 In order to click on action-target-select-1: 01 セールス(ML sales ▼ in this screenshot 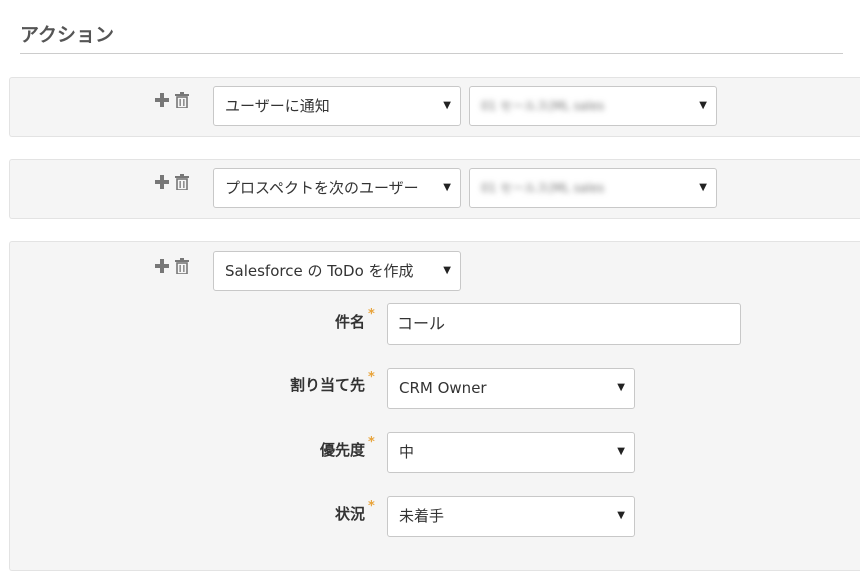, I will do `click(593, 106)`.